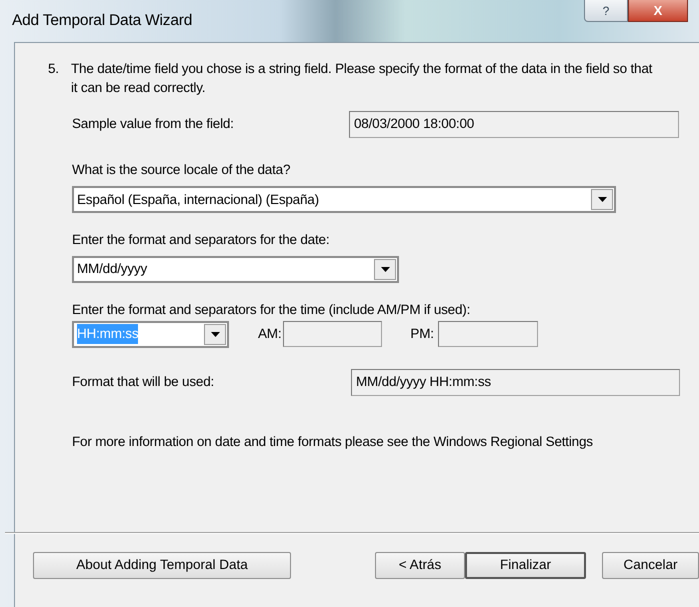  I want to click on wizard-button: About Adding Temporal Data, so click(162, 565).